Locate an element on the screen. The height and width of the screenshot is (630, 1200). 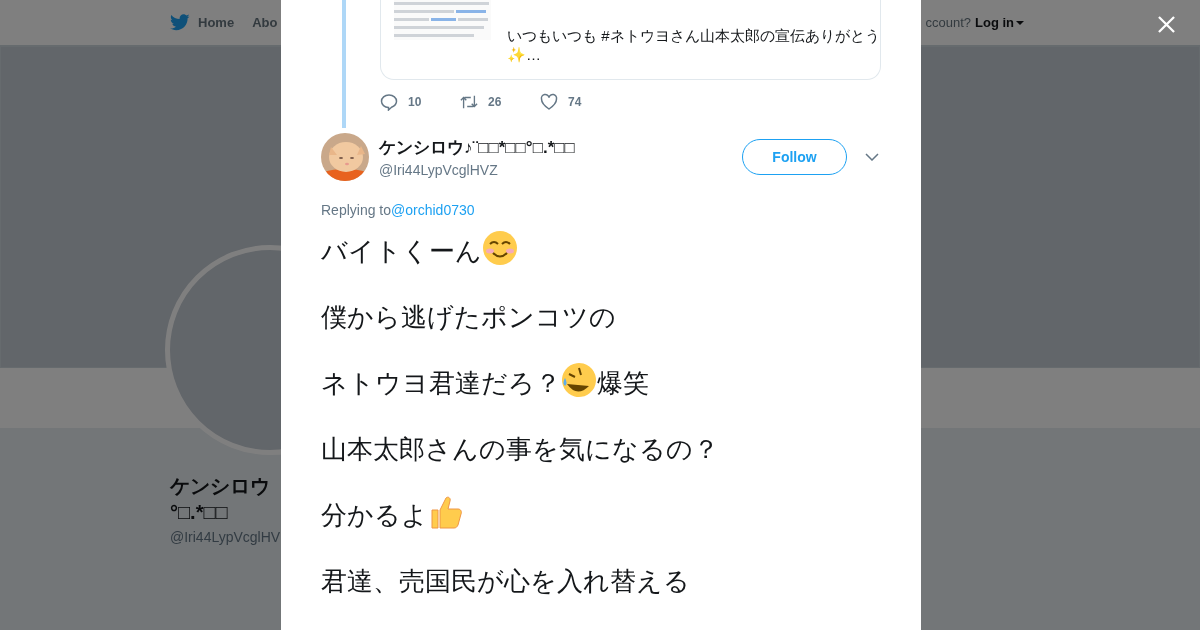
tweet-text: 君達、売国民が心を入れ替える is located at coordinates (505, 581).